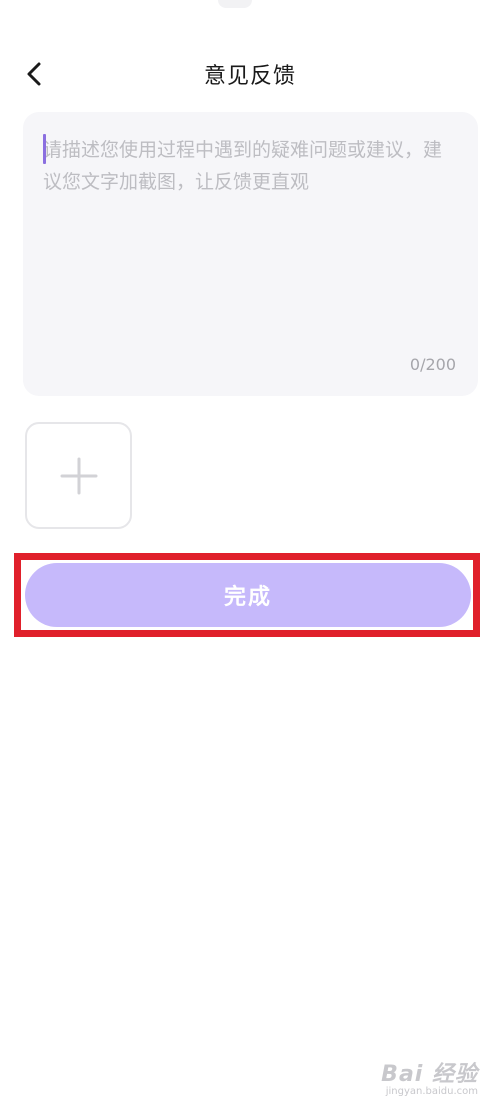  Describe the element at coordinates (431, 1091) in the screenshot. I see `watermark-url: jingyan.baidu.com` at that location.